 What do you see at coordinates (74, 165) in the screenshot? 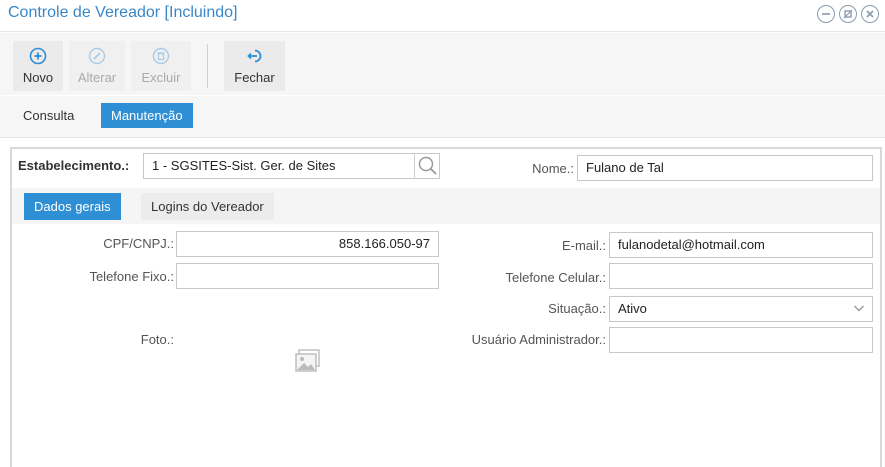
I see `estabelecimento-label: Estabelecimento.:` at bounding box center [74, 165].